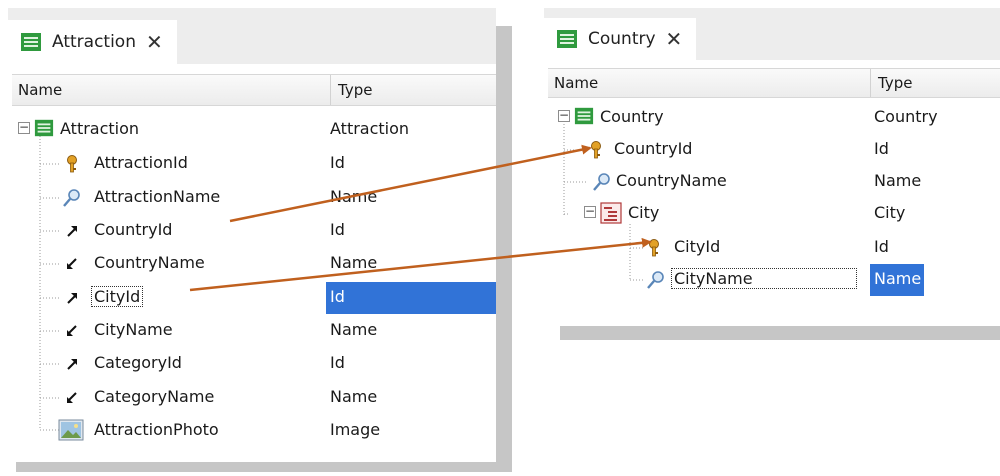 The height and width of the screenshot is (476, 1000). What do you see at coordinates (420, 264) in the screenshot?
I see `arrow-cityid-link` at bounding box center [420, 264].